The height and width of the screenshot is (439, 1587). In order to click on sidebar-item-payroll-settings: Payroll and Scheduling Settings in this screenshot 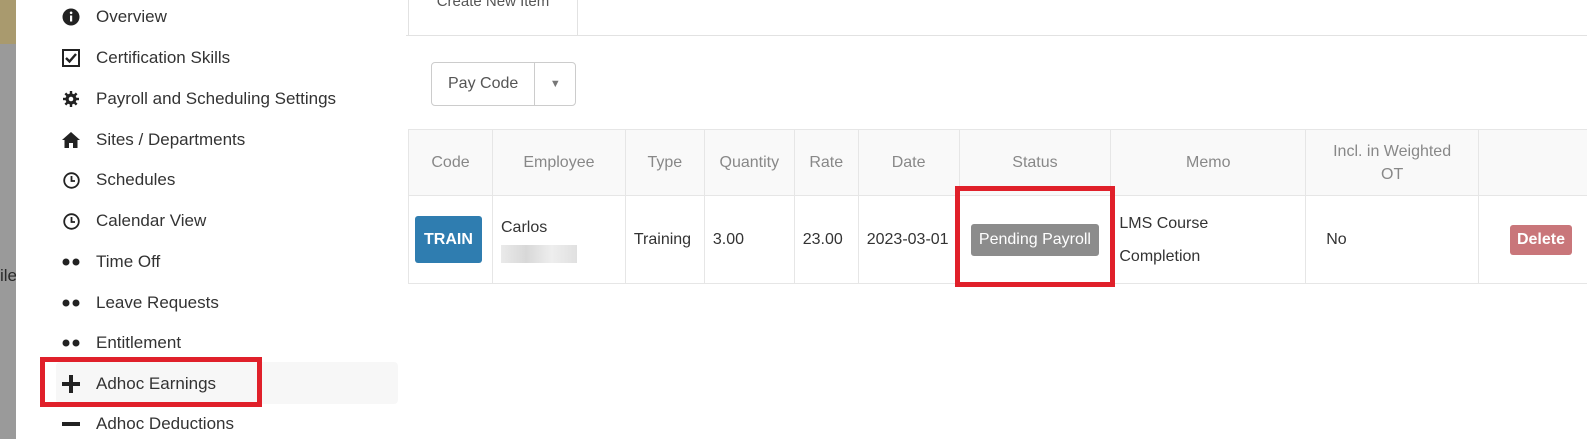, I will do `click(198, 99)`.